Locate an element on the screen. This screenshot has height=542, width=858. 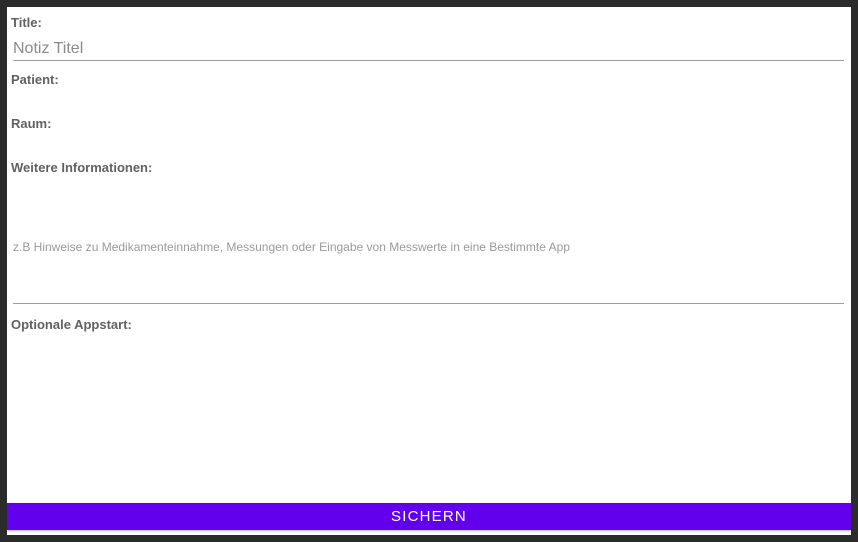
title-label: Title: is located at coordinates (26, 22).